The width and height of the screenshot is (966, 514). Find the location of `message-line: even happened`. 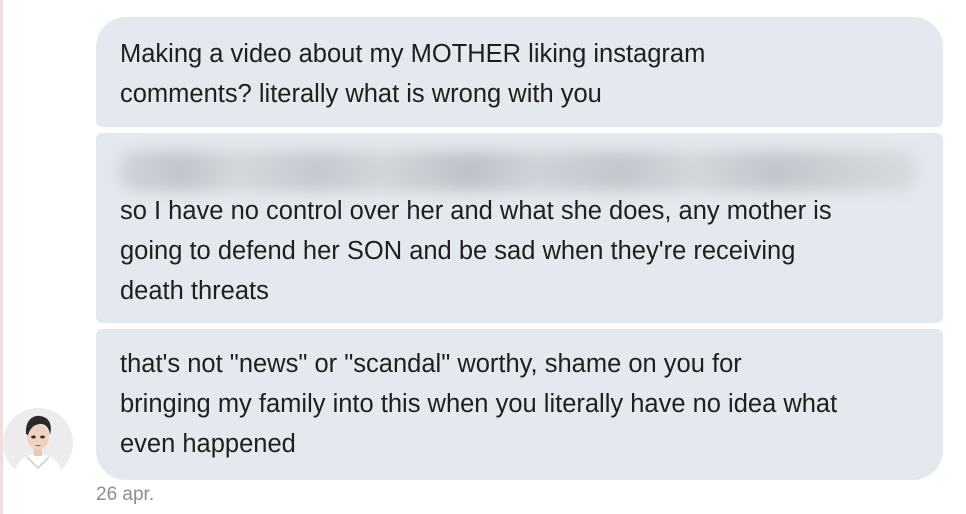

message-line: even happened is located at coordinates (208, 444).